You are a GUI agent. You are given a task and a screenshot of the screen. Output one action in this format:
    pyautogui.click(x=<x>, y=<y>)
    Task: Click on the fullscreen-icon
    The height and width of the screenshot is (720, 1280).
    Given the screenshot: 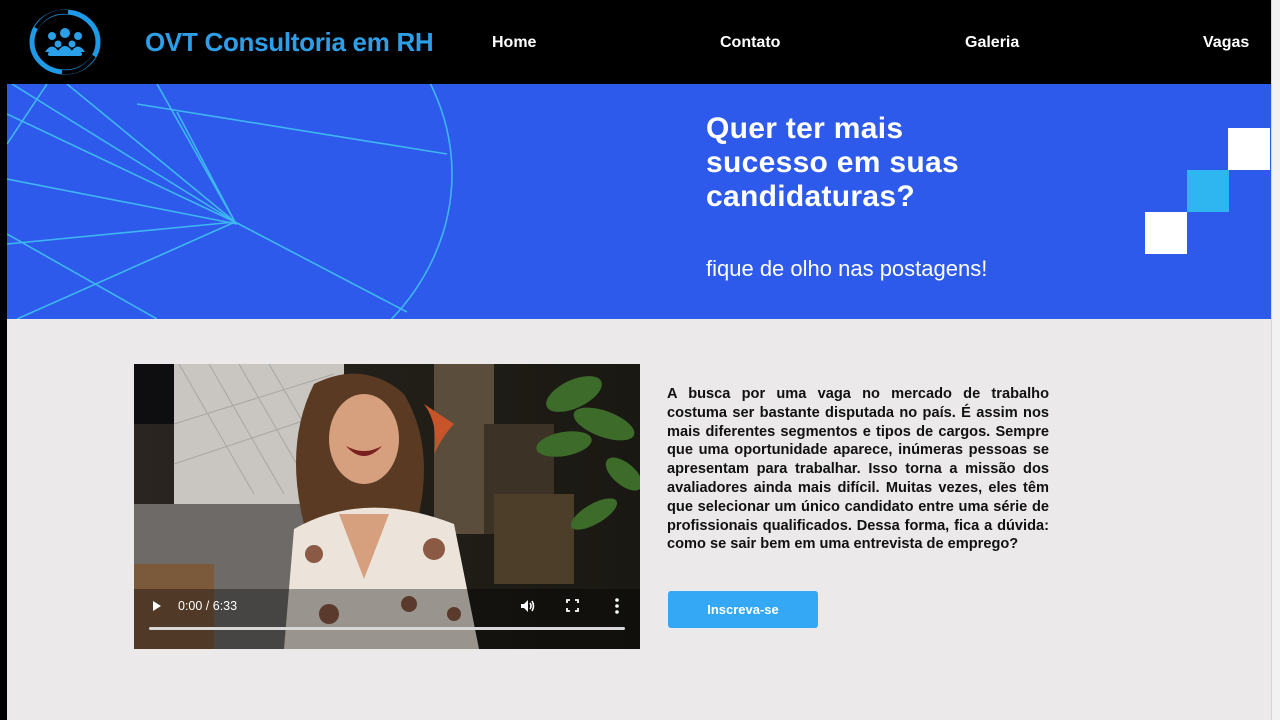 What is the action you would take?
    pyautogui.click(x=572, y=605)
    